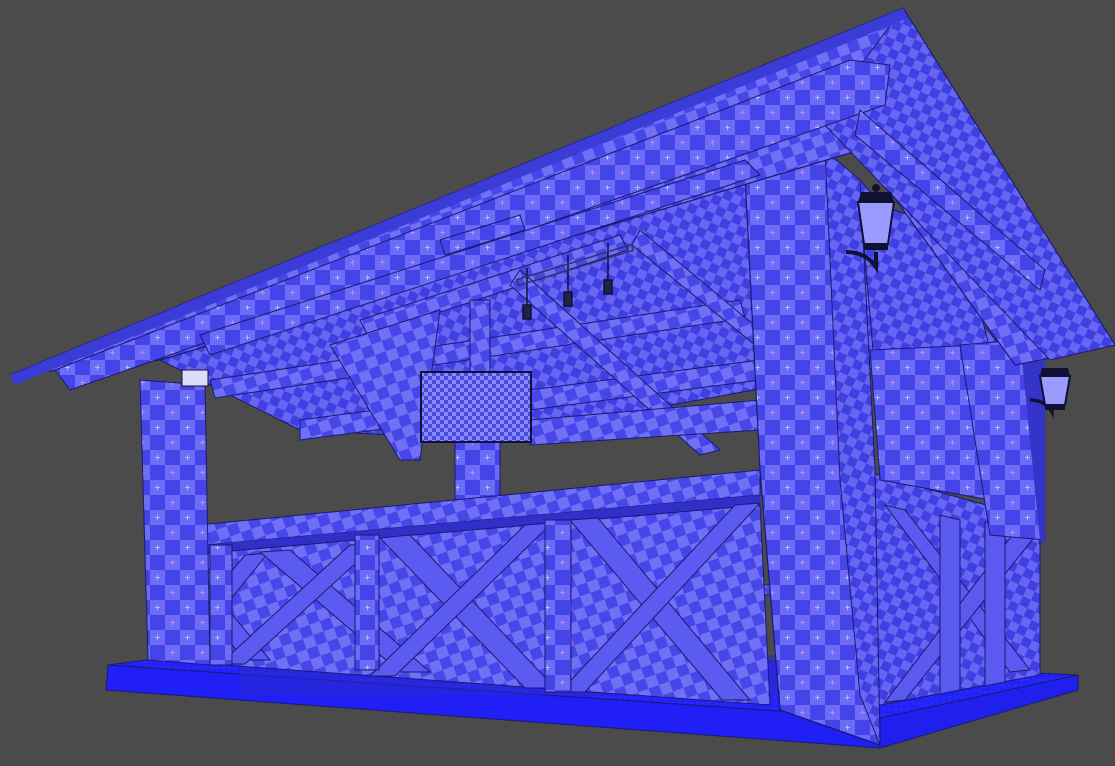 The image size is (1115, 766). I want to click on hanging-screen, so click(476, 407).